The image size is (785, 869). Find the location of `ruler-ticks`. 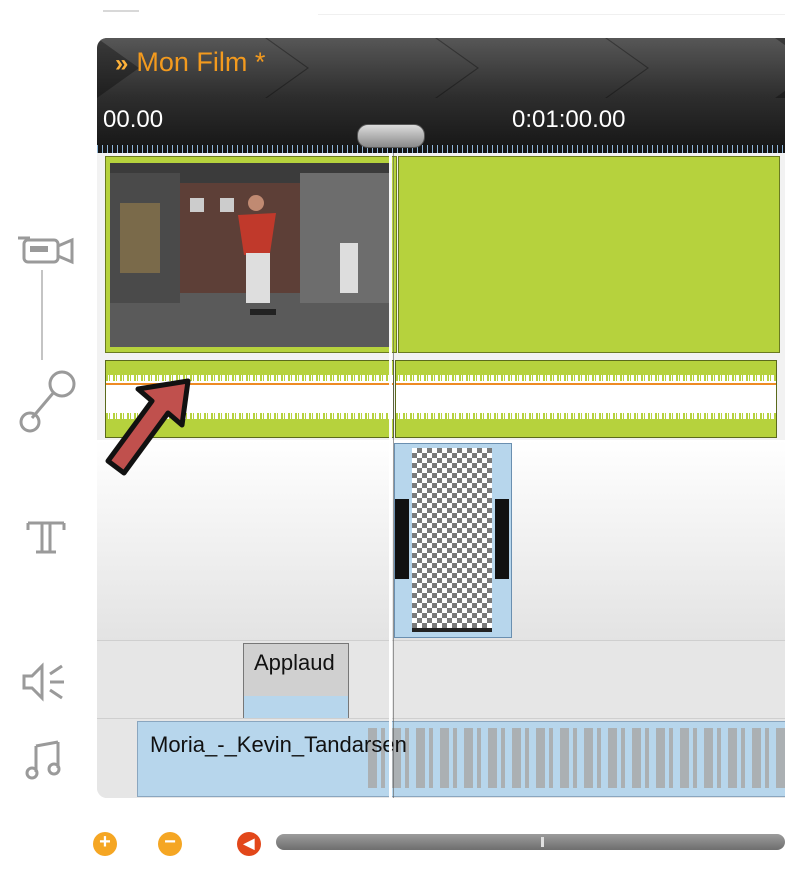

ruler-ticks is located at coordinates (441, 149).